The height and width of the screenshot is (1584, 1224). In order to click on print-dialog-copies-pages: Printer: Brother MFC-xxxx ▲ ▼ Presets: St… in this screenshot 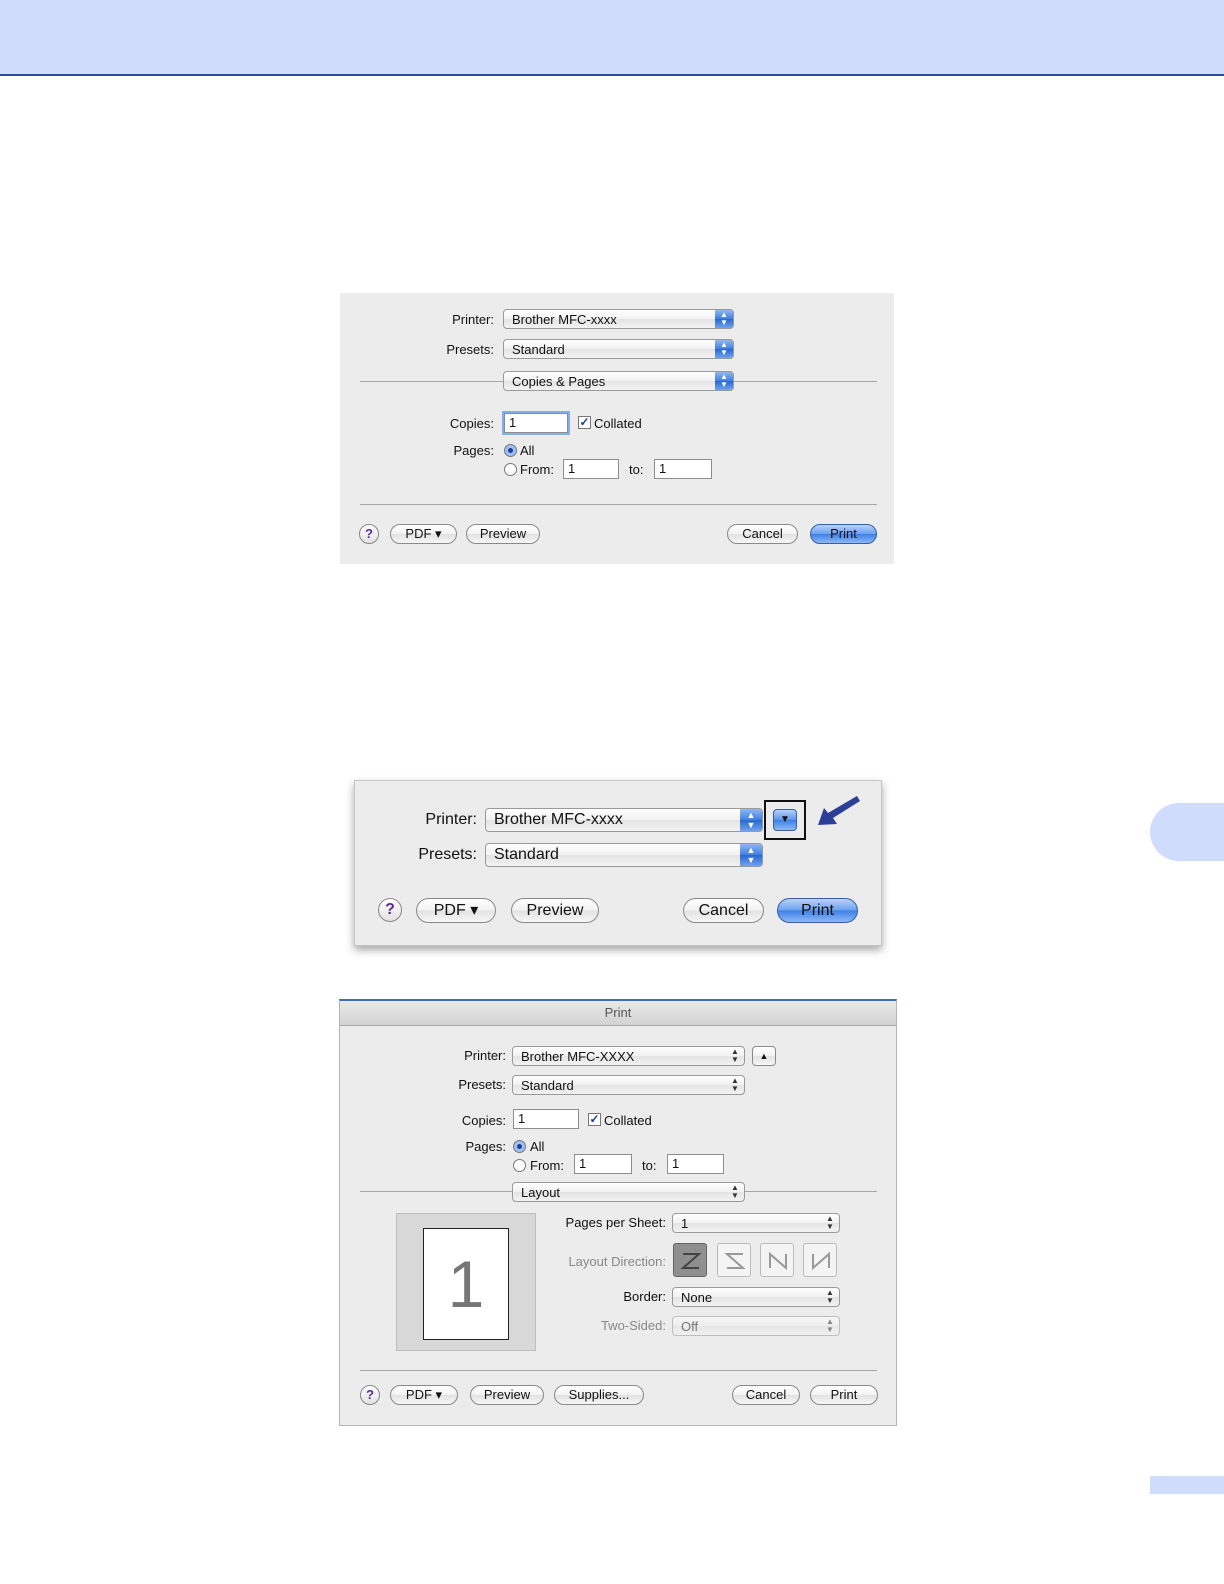, I will do `click(617, 428)`.